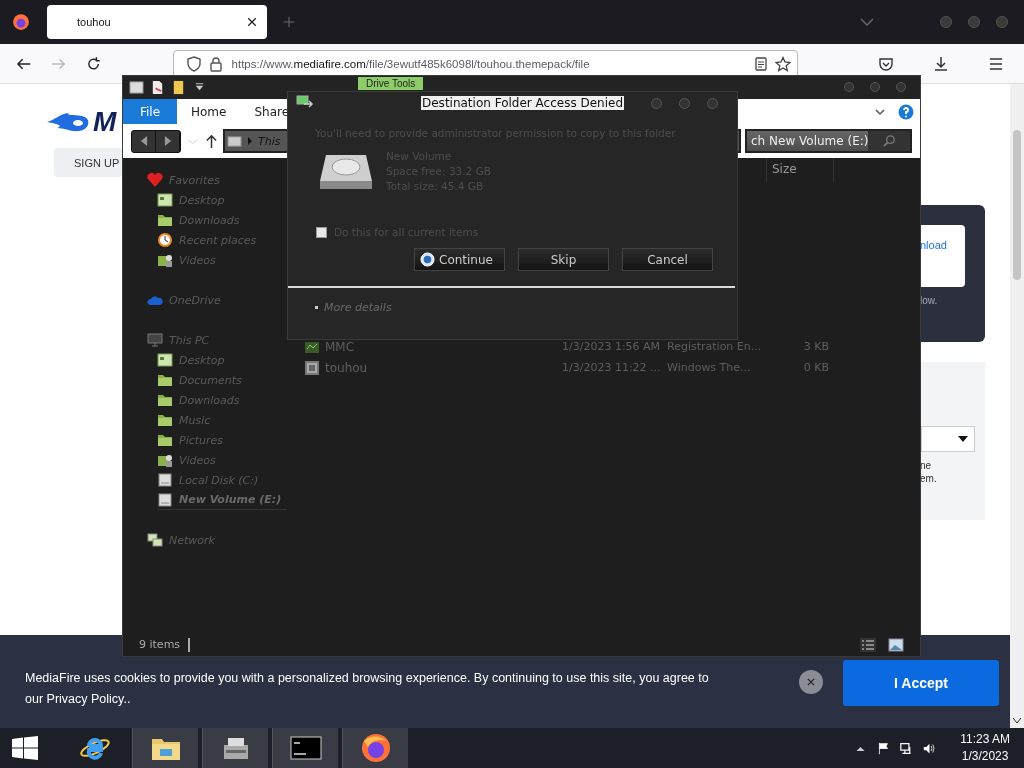  Describe the element at coordinates (358, 307) in the screenshot. I see `more-details-link: More details` at that location.